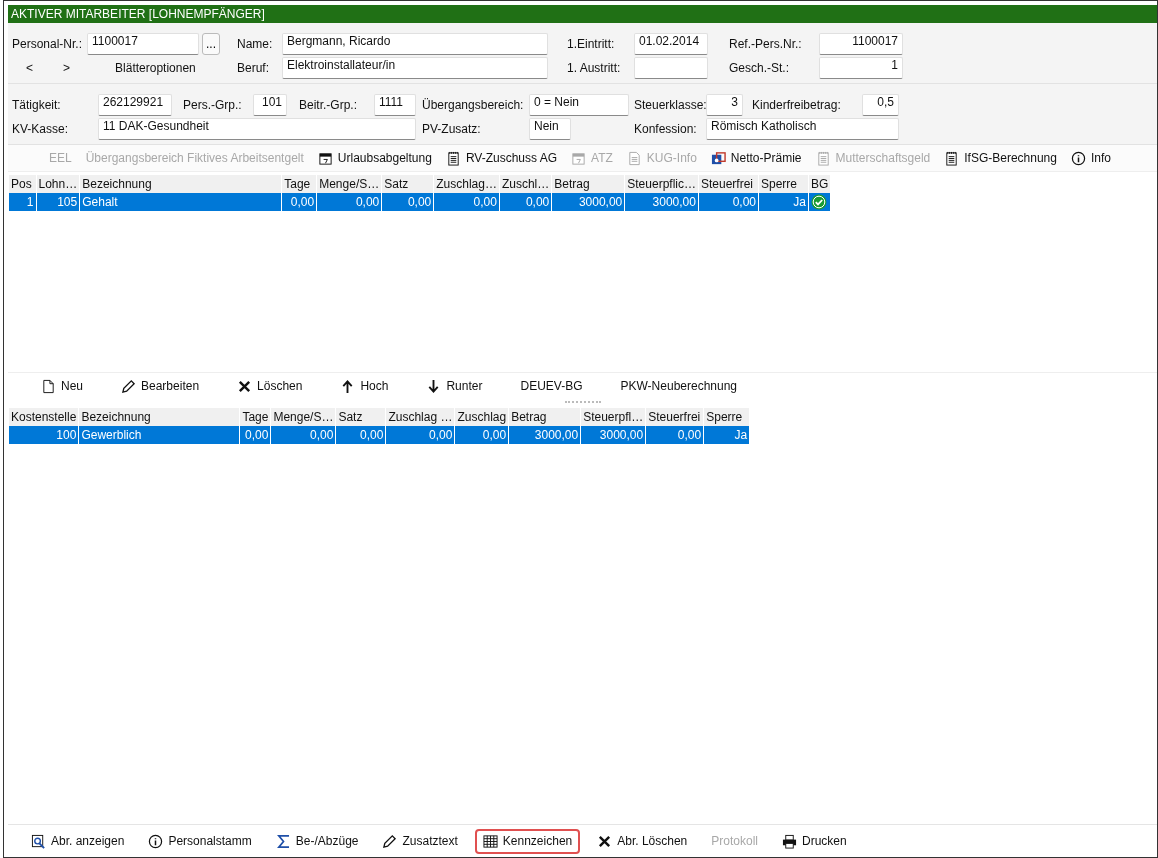 Image resolution: width=1158 pixels, height=858 pixels. Describe the element at coordinates (802, 129) in the screenshot. I see `input-field: Römisch Katholisch` at that location.